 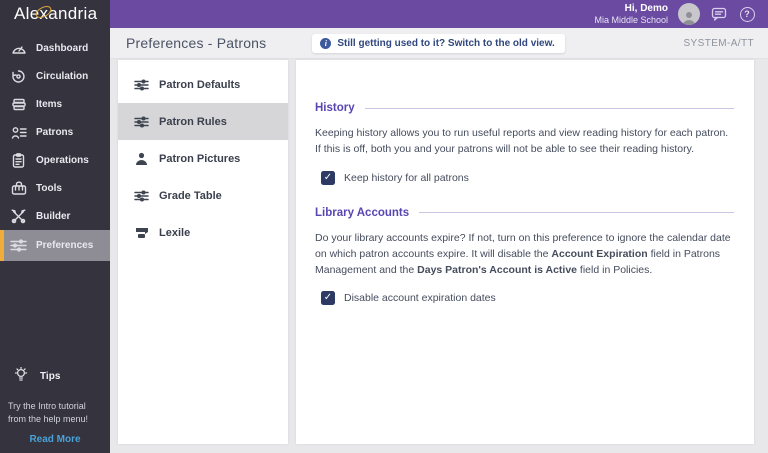 I want to click on sidebar-item-operations: Operations, so click(x=55, y=160).